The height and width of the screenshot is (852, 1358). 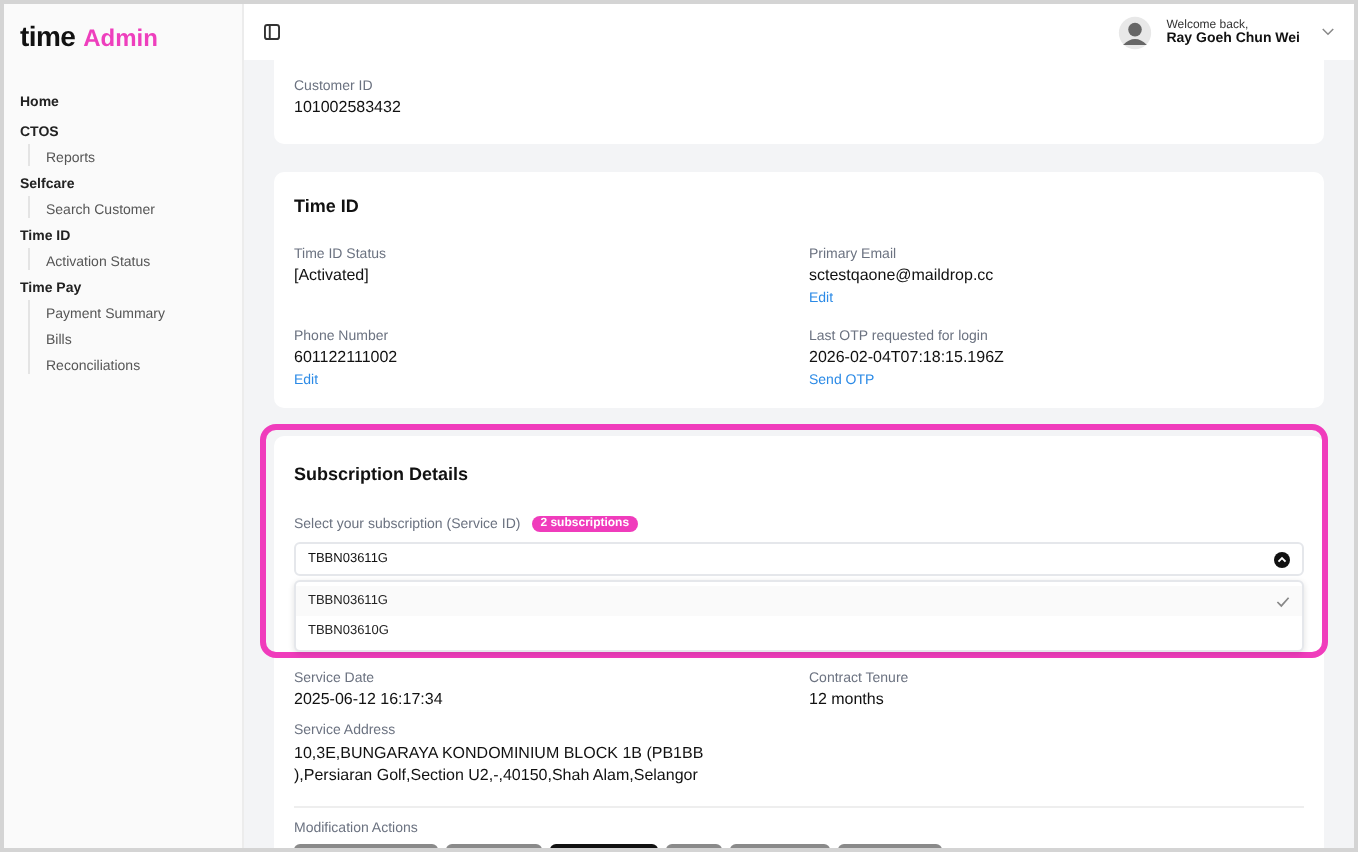 What do you see at coordinates (332, 275) in the screenshot?
I see `field-value: [Activated]` at bounding box center [332, 275].